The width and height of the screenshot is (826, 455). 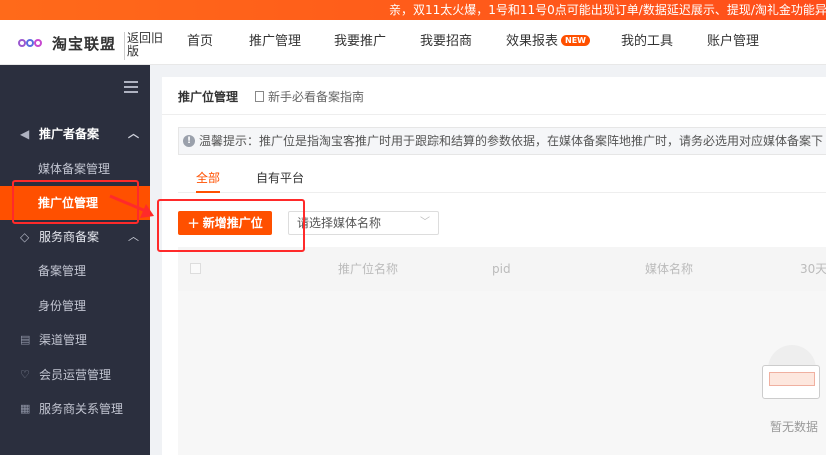 I want to click on empty-box-icon, so click(x=791, y=382).